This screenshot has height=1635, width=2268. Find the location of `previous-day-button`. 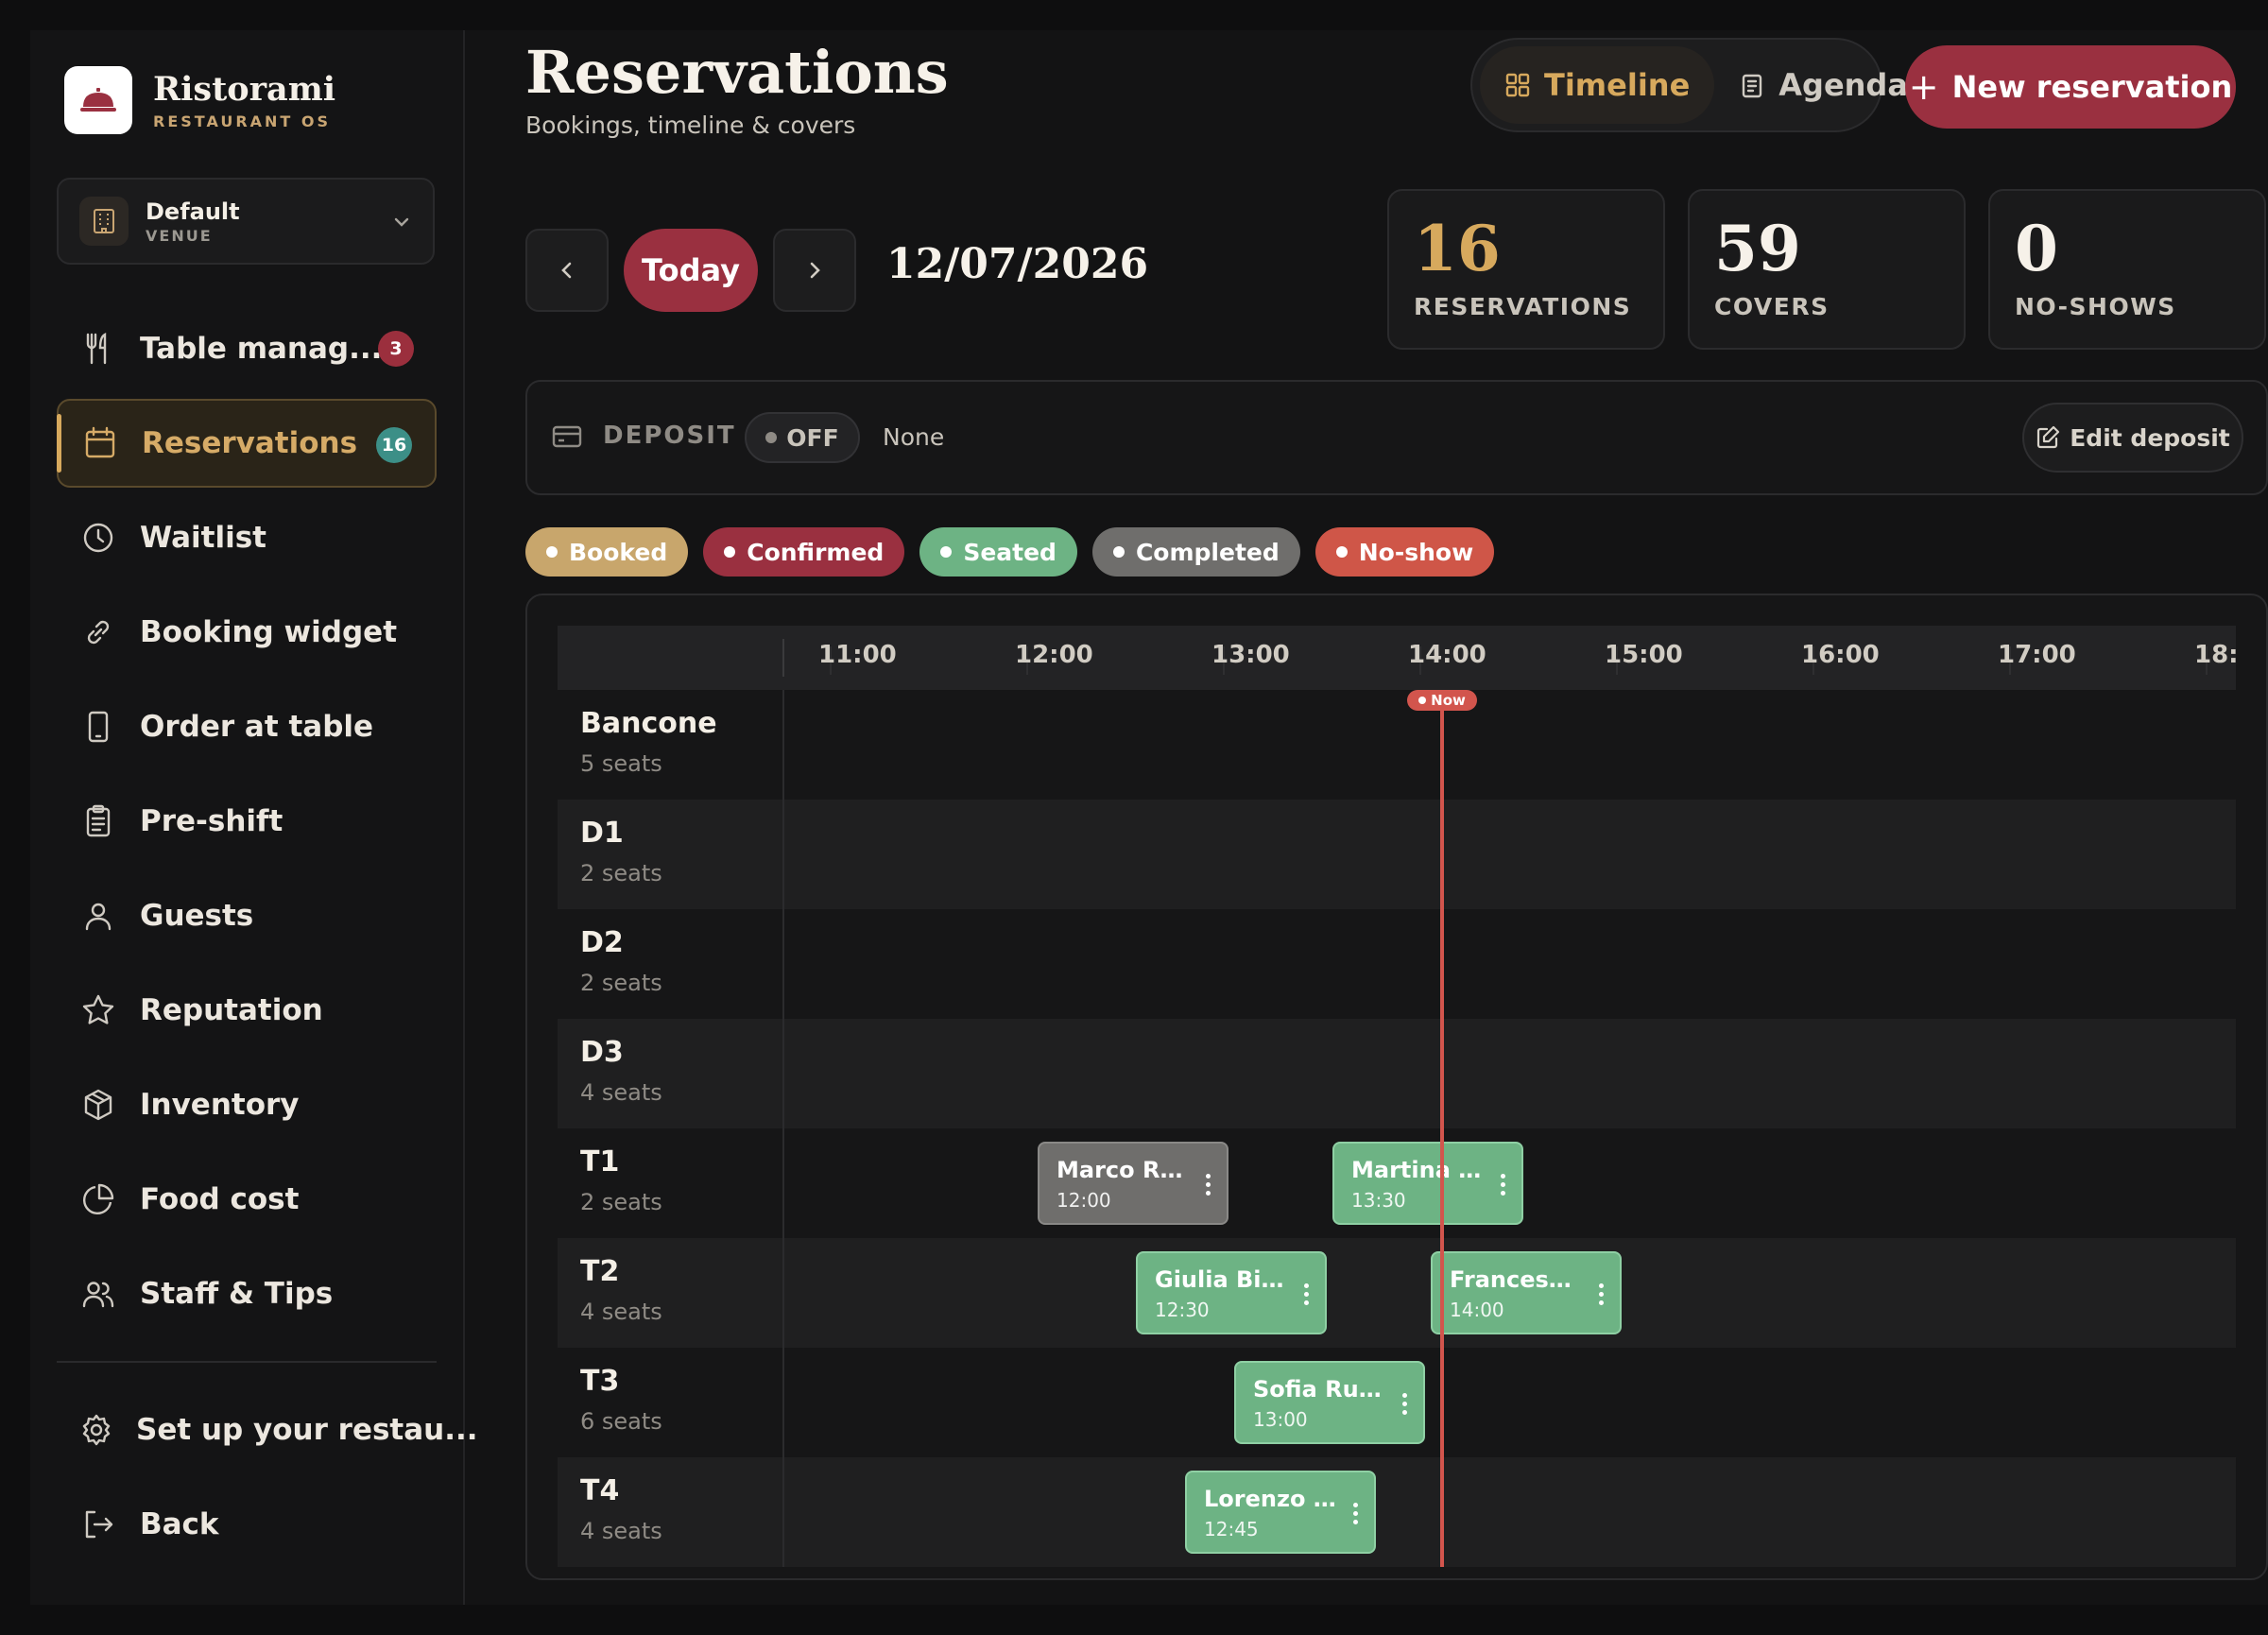

previous-day-button is located at coordinates (567, 271).